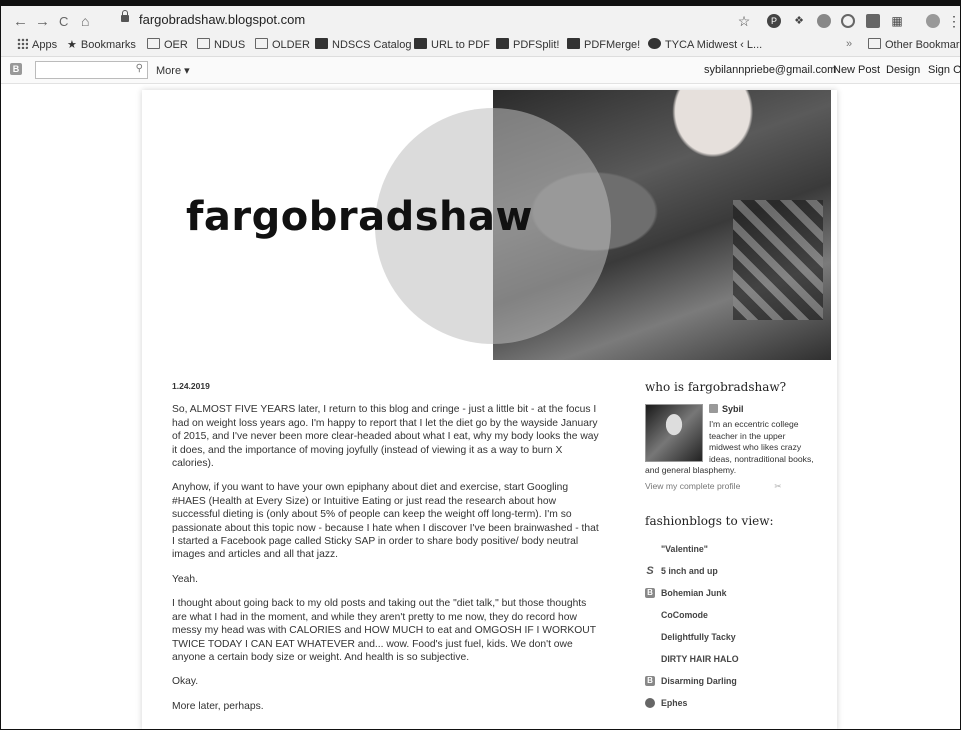 The image size is (961, 731). I want to click on profile-avatar, so click(674, 433).